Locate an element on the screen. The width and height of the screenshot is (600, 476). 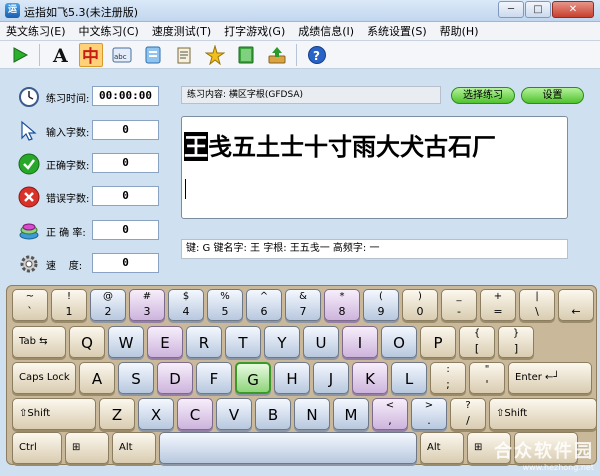
abc-icon: abc is located at coordinates (122, 55).